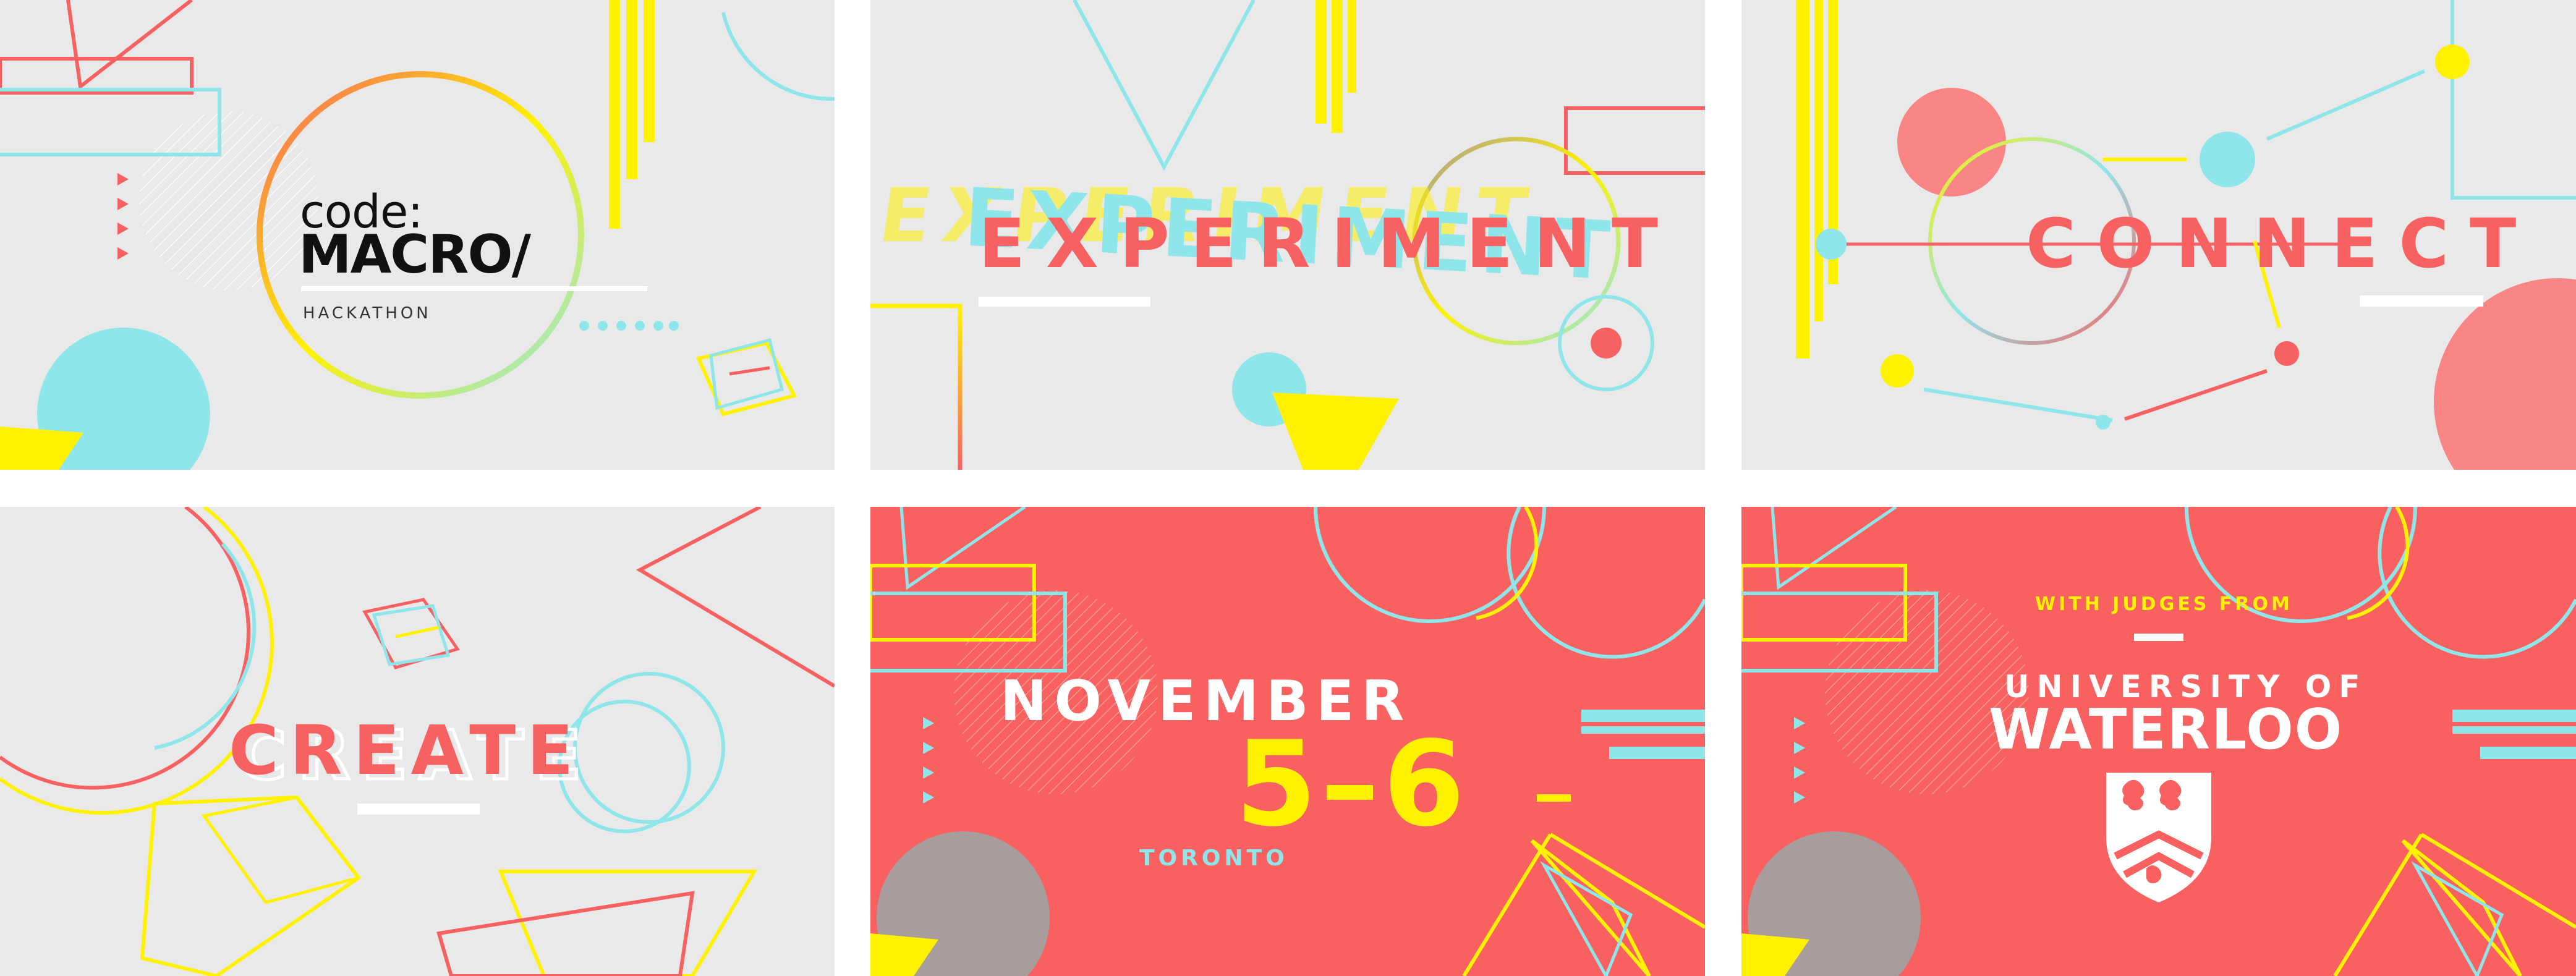 The image size is (2576, 976). What do you see at coordinates (1329, 243) in the screenshot?
I see `word-experiment: EXPERIMENT` at bounding box center [1329, 243].